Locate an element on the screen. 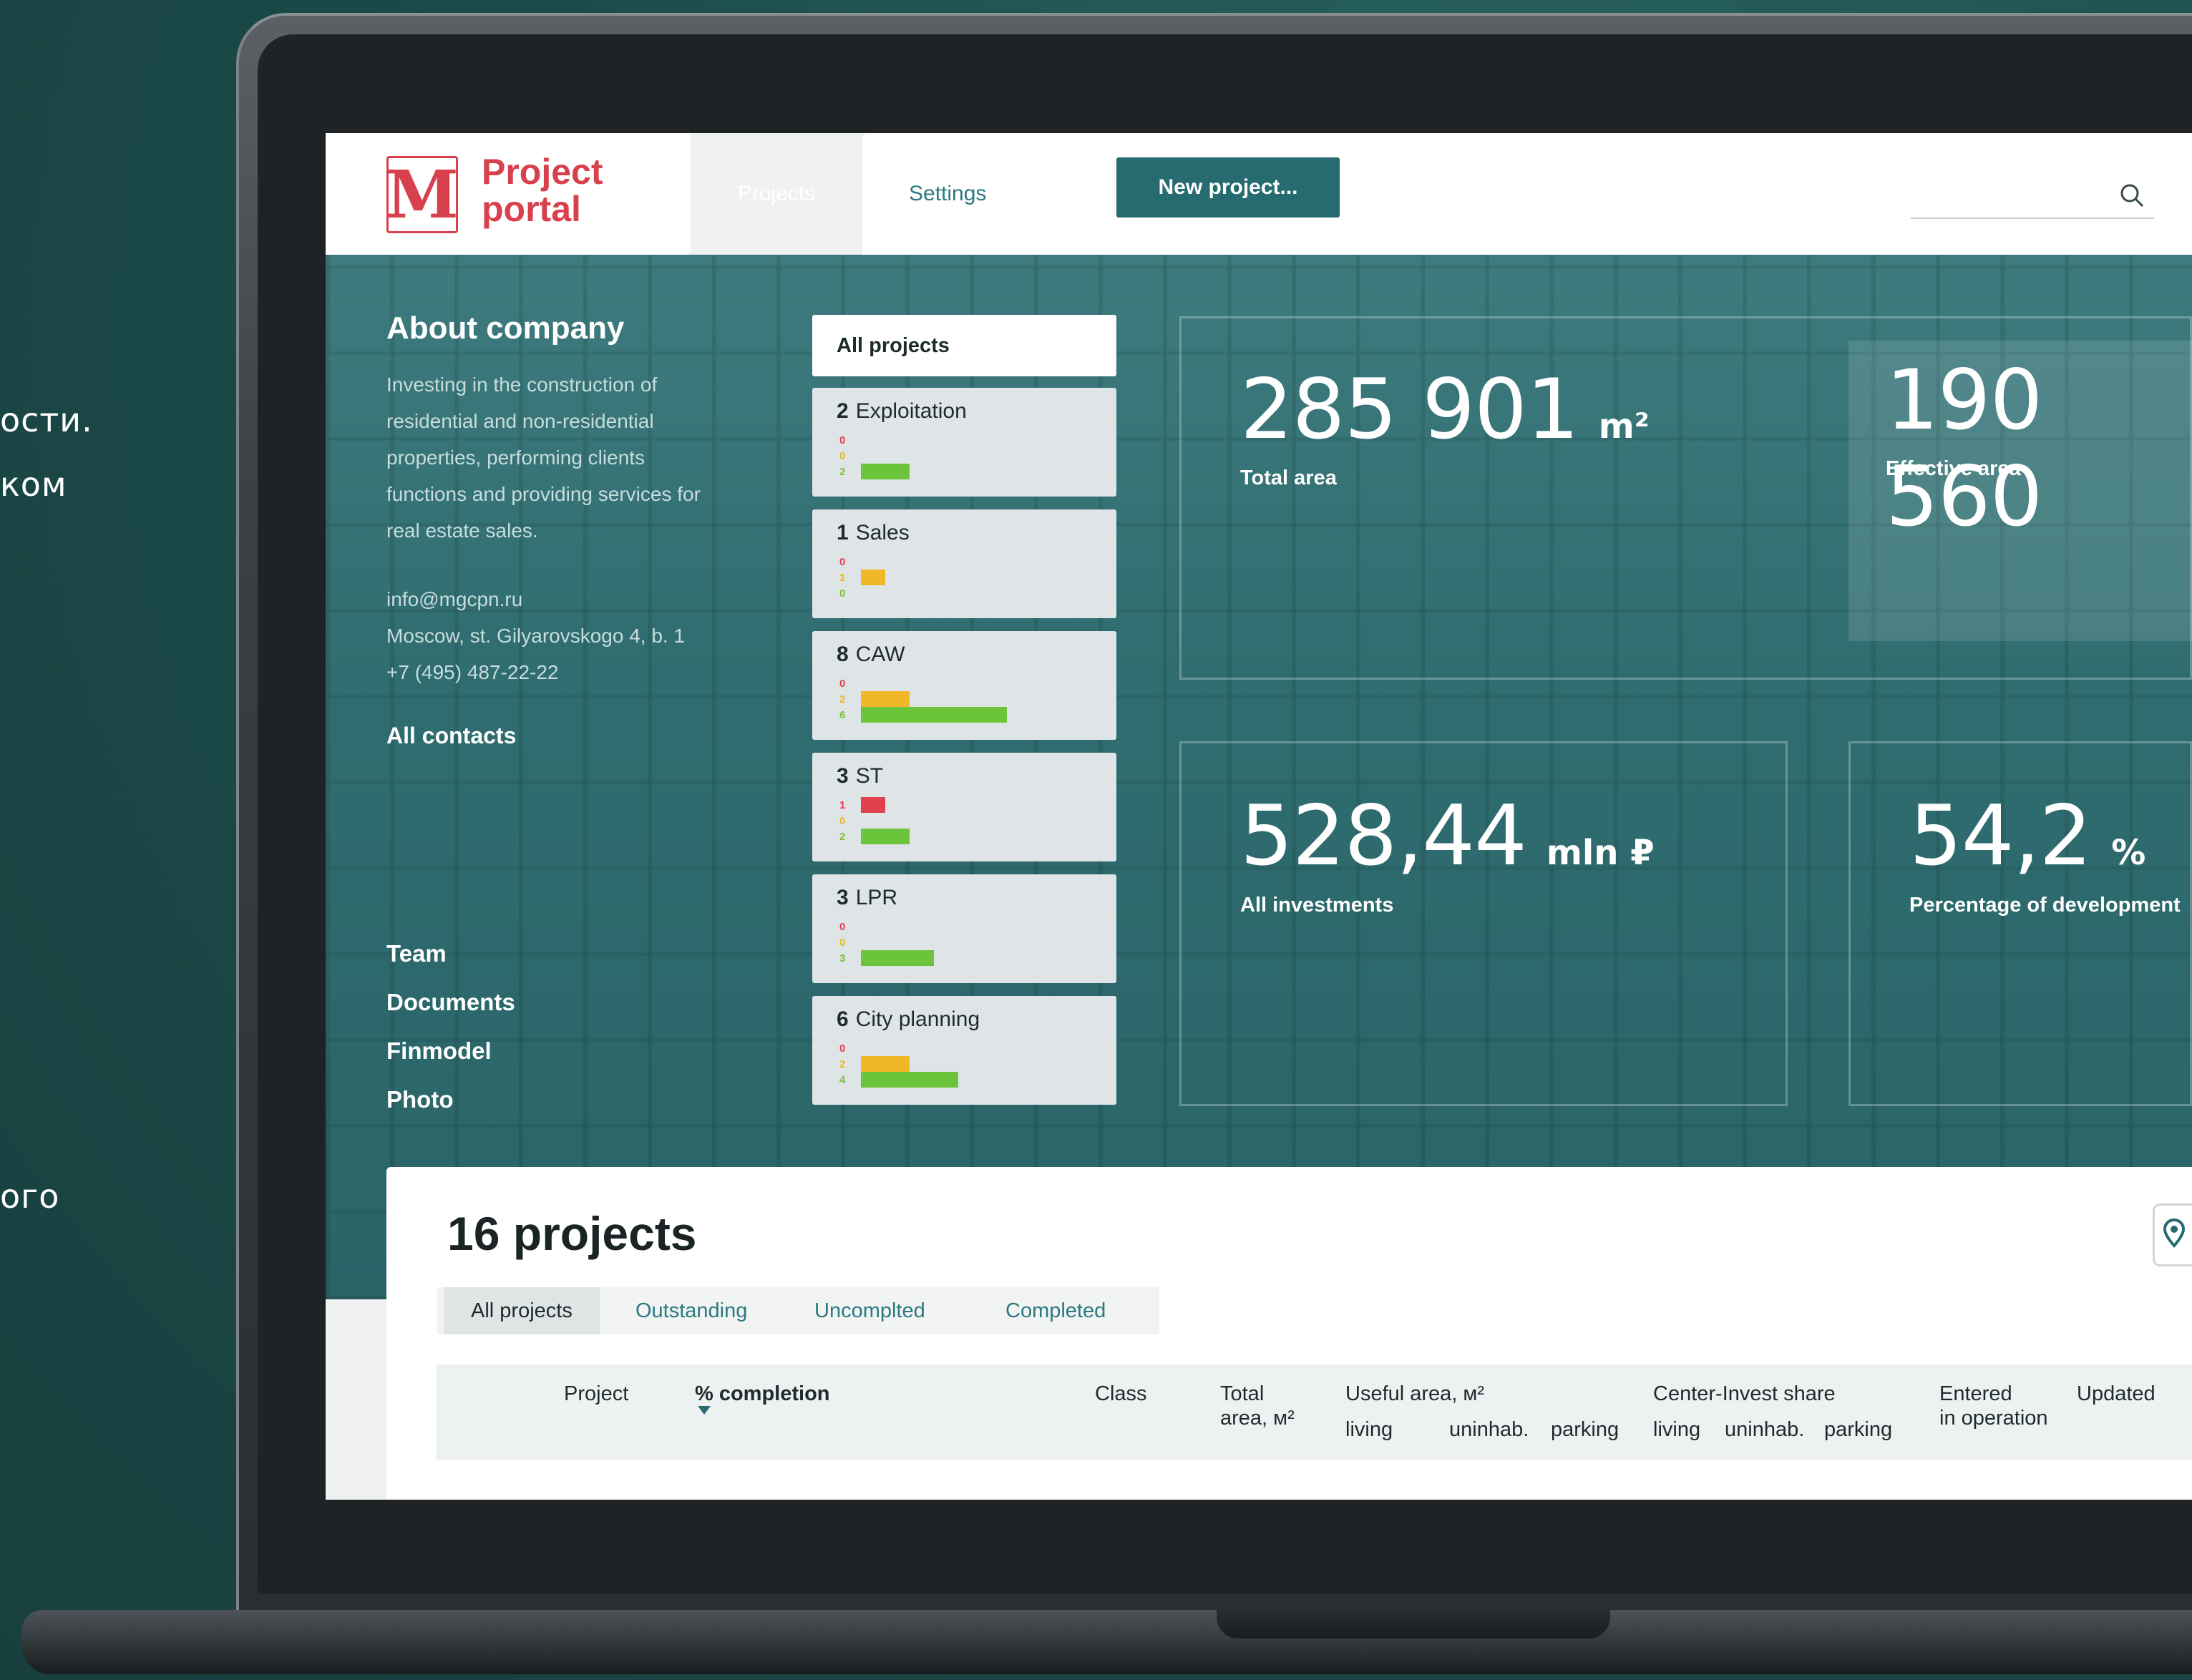 This screenshot has height=1680, width=2192. status-bar-green is located at coordinates (934, 715).